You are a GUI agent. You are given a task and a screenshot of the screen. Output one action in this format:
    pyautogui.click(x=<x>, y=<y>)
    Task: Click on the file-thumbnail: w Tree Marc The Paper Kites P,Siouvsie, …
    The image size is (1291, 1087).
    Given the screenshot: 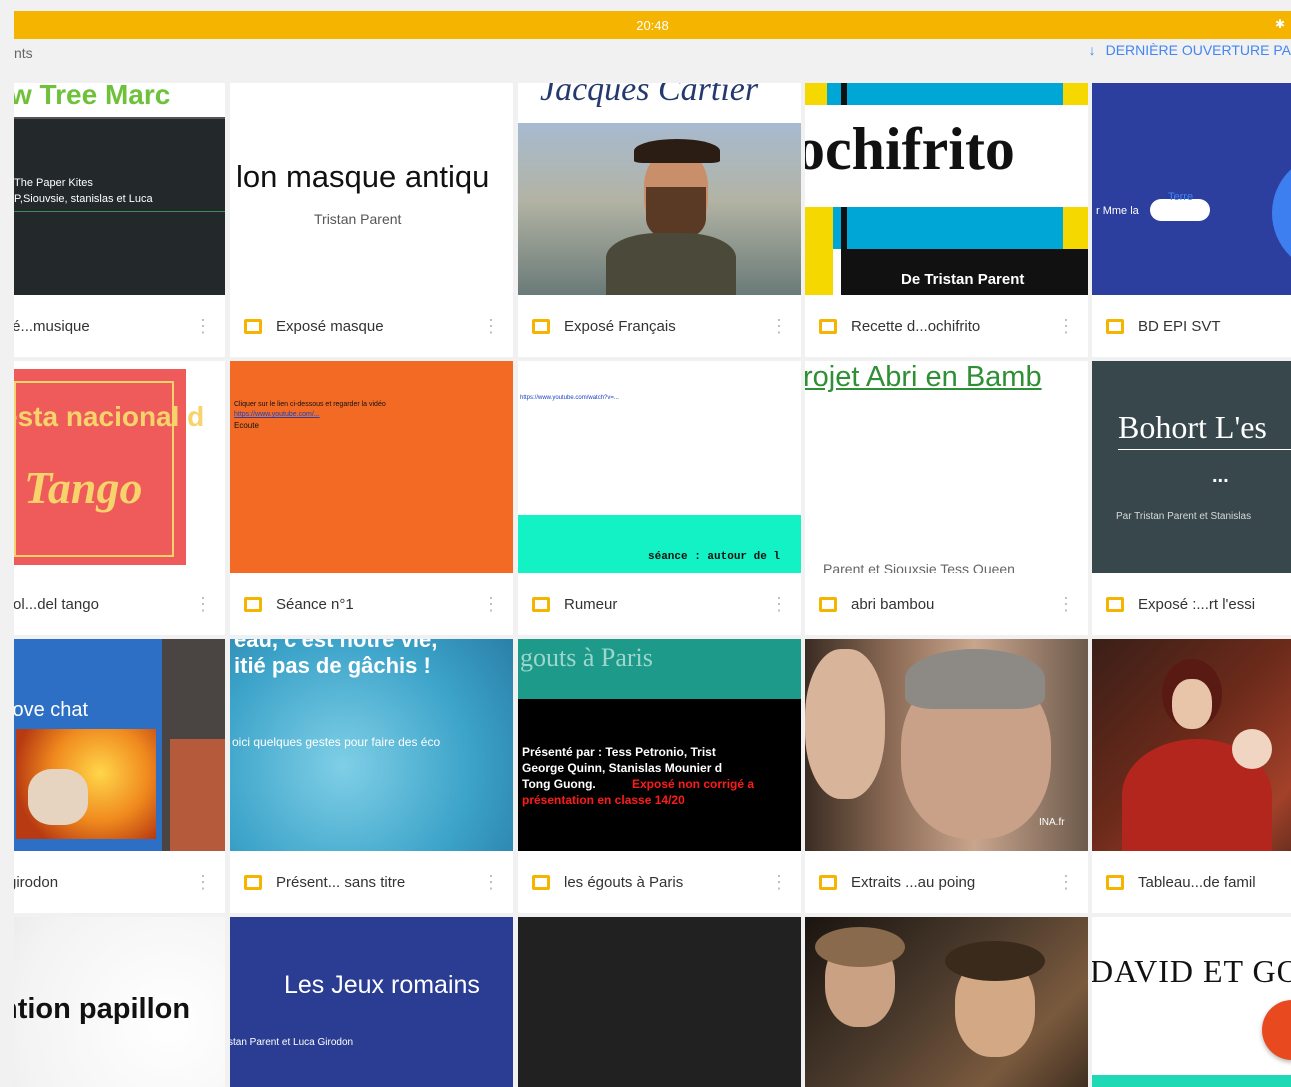 What is the action you would take?
    pyautogui.click(x=119, y=189)
    